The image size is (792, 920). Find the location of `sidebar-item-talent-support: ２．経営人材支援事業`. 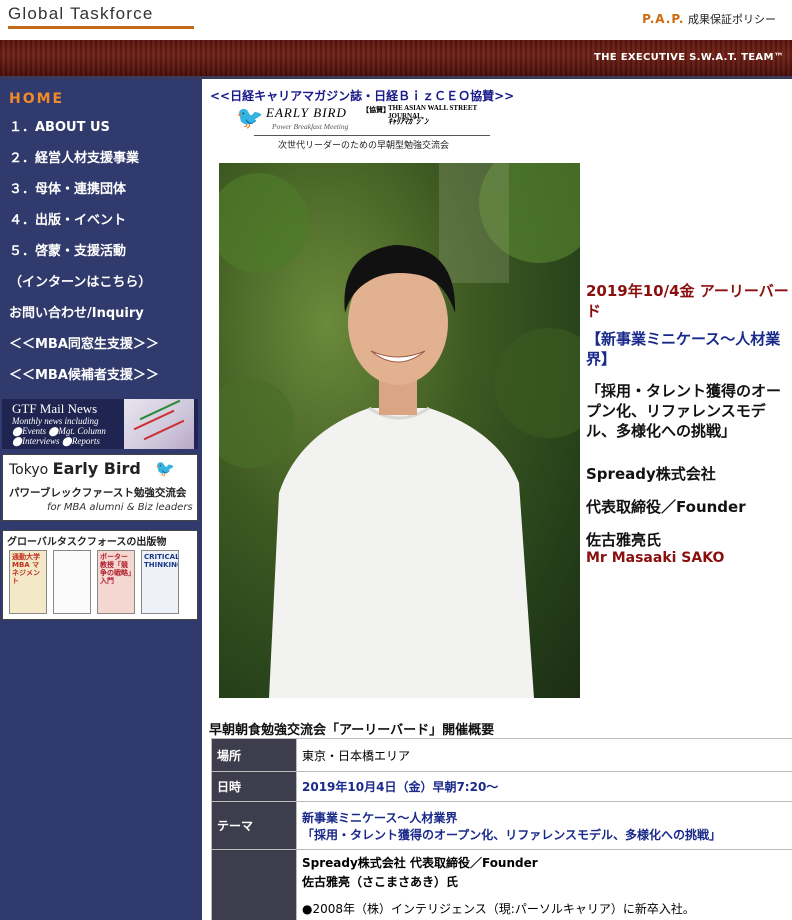

sidebar-item-talent-support: ２．経営人材支援事業 is located at coordinates (101, 158).